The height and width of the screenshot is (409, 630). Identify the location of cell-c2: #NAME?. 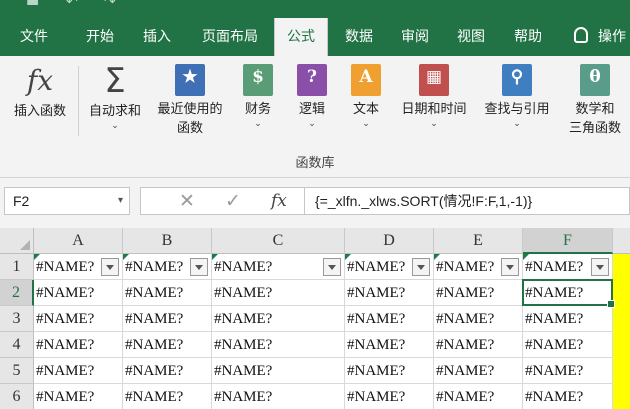
(278, 293).